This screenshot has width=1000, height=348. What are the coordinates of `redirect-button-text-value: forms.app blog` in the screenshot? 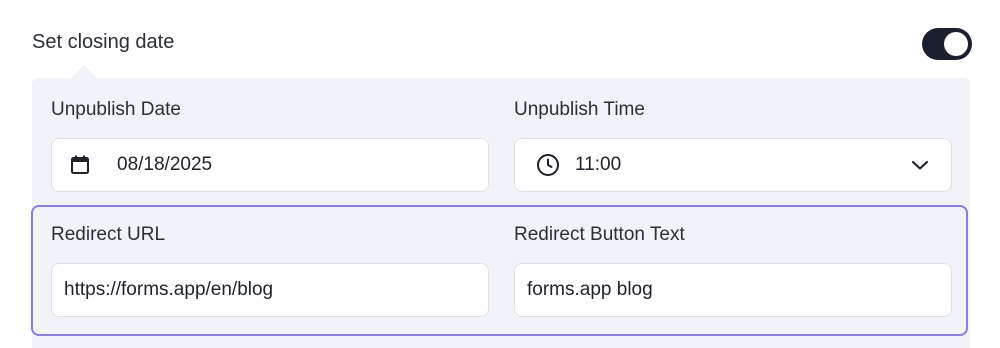 It's located at (590, 289).